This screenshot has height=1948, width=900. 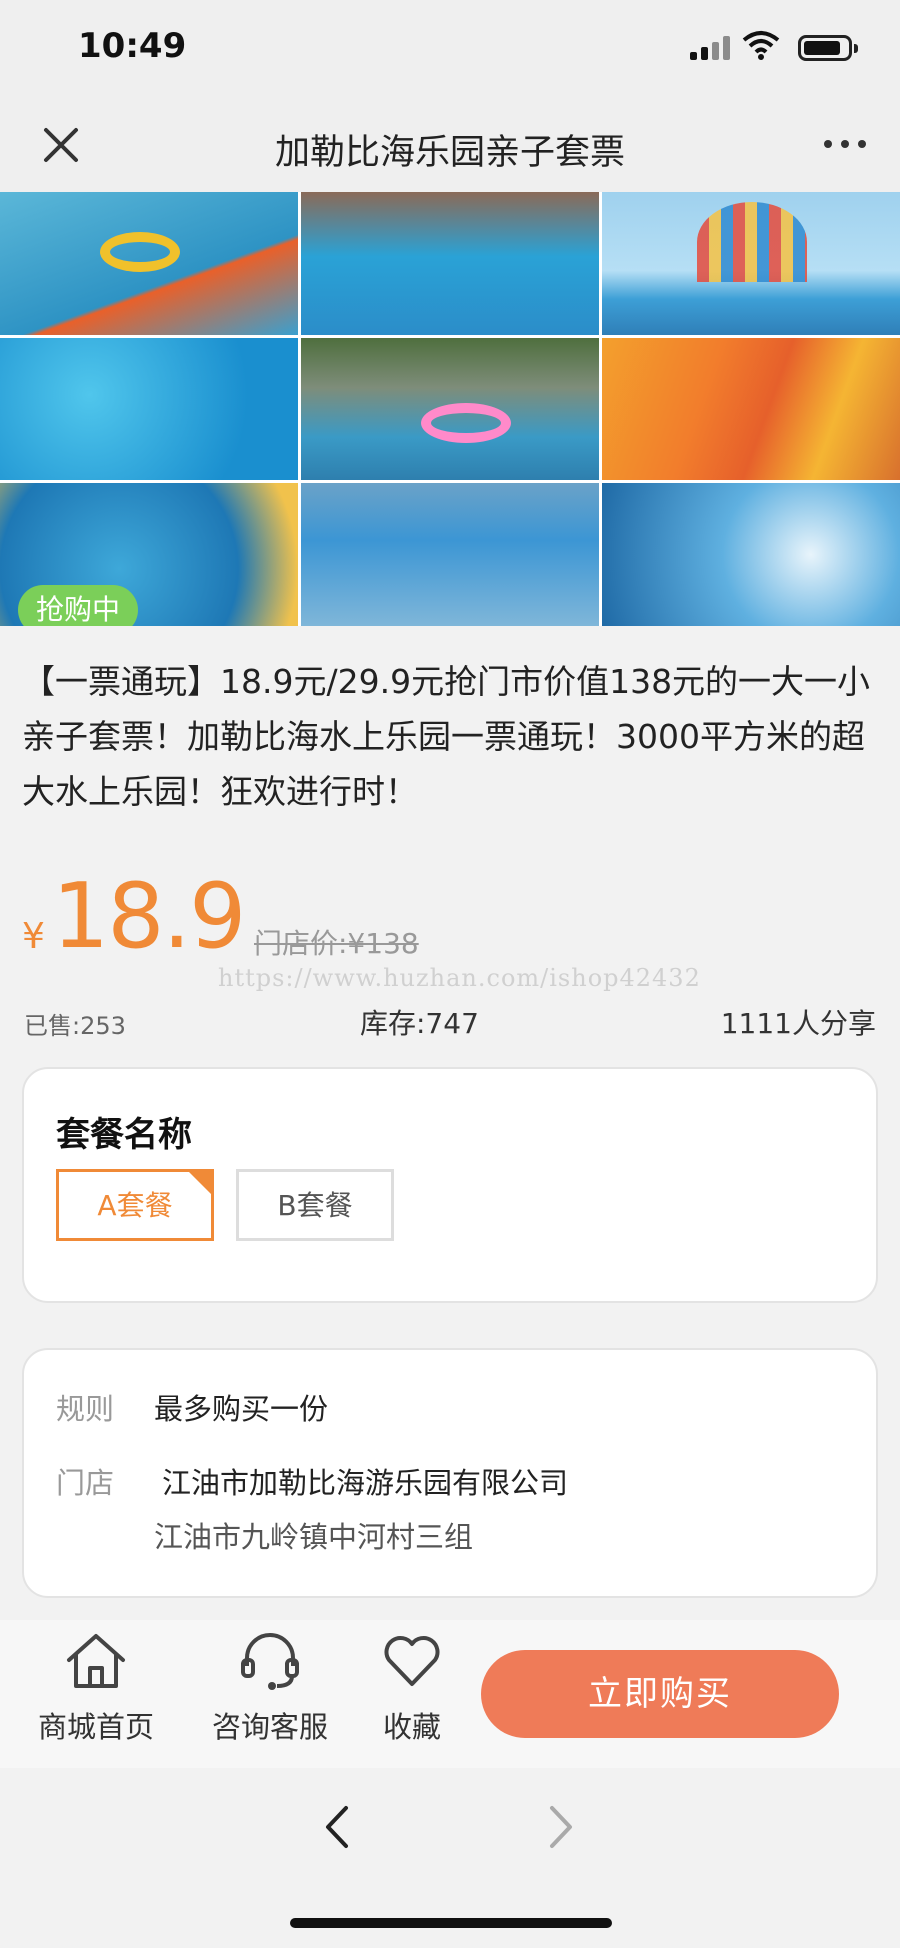 I want to click on info-card: 规则 最多购买一份 门店 江油市加勒比海游乐园有限公司 江油市九岭镇中河村三组, so click(x=450, y=1473).